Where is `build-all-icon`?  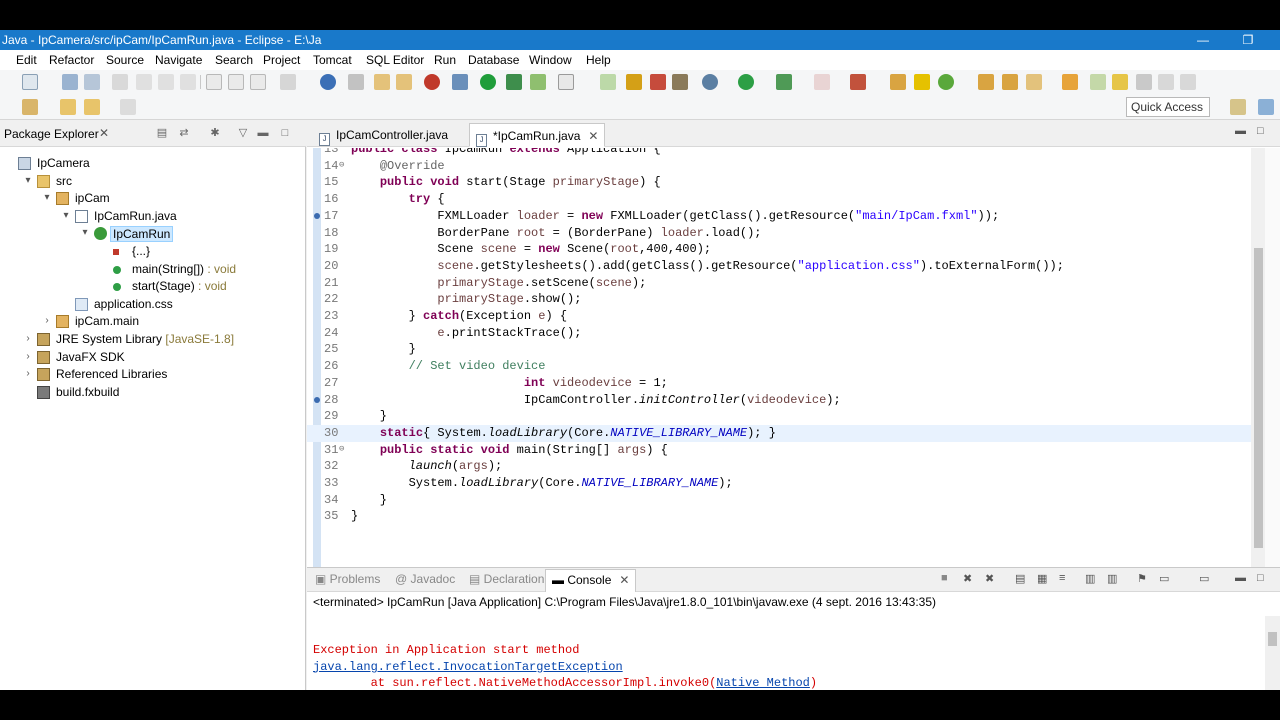
build-all-icon is located at coordinates (166, 82).